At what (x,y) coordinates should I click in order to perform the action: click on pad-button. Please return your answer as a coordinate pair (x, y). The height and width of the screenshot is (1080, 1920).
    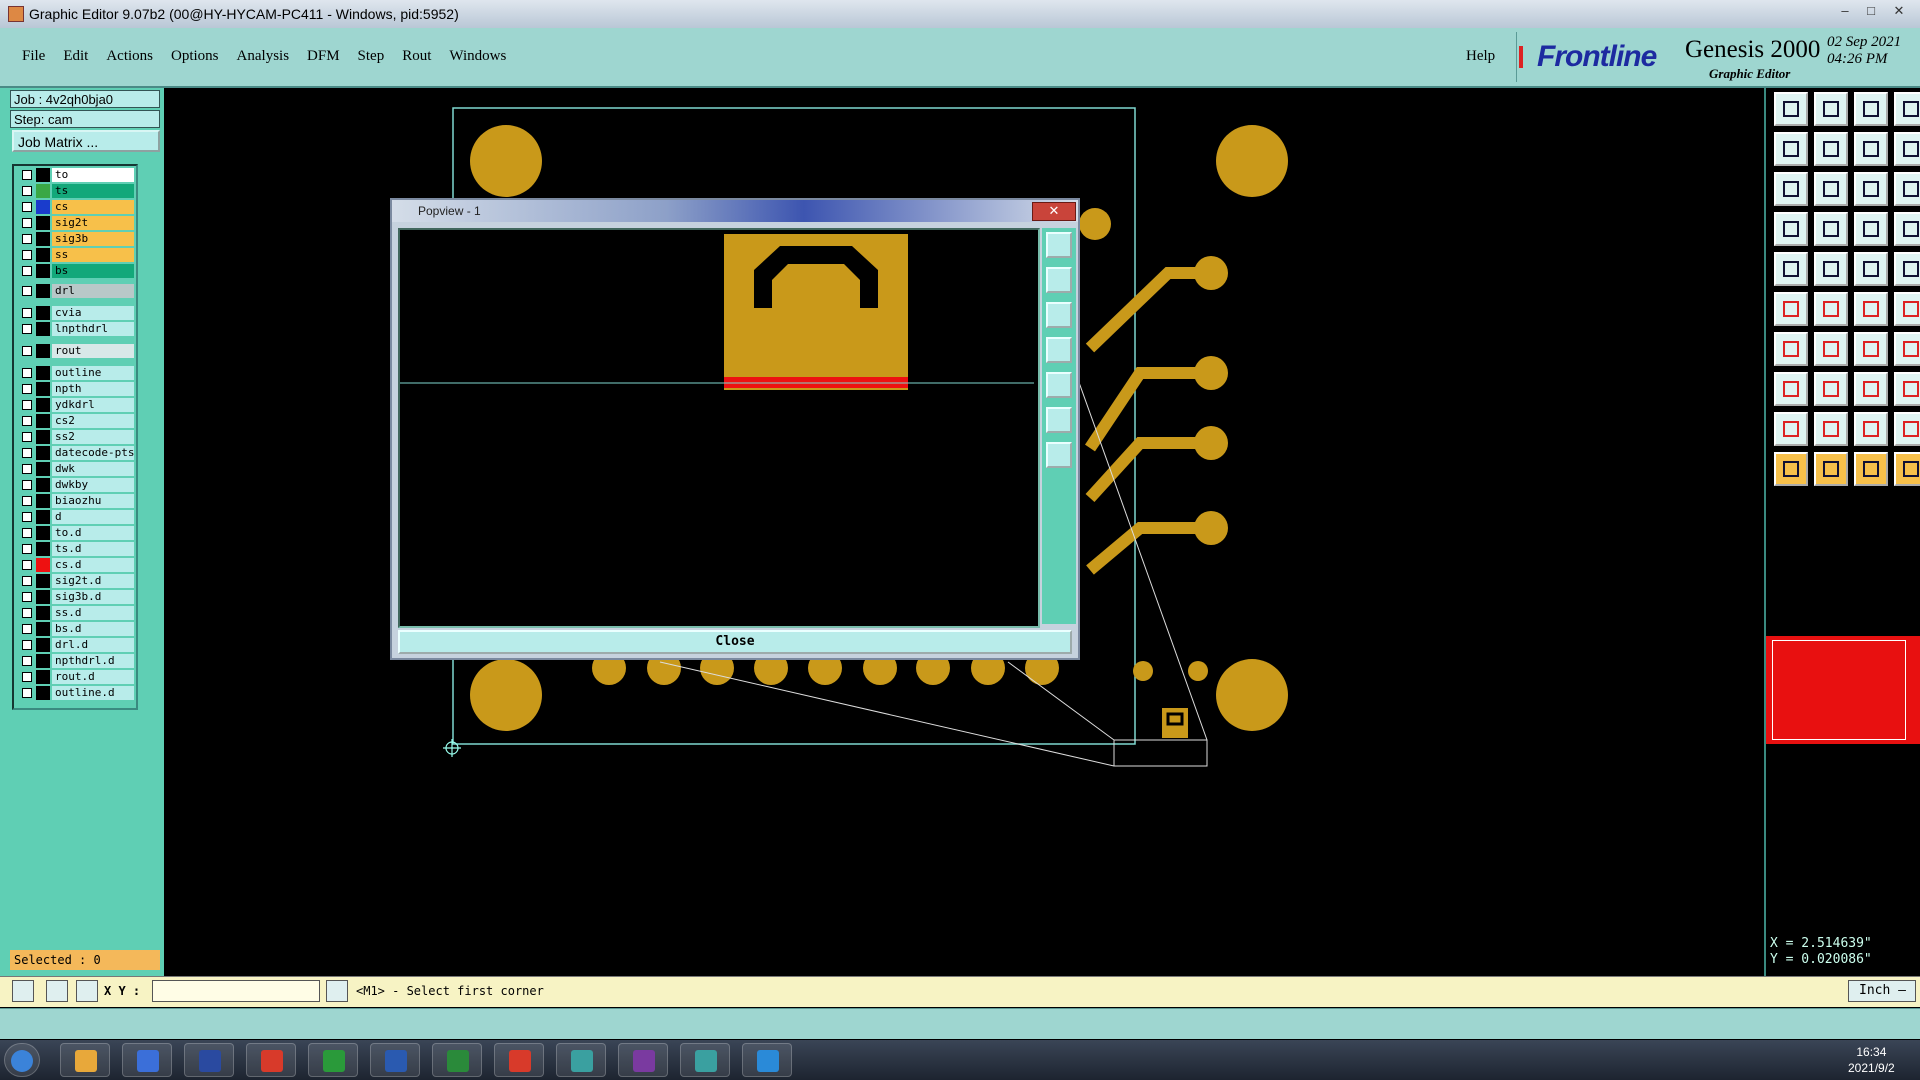
    Looking at the image, I should click on (1791, 269).